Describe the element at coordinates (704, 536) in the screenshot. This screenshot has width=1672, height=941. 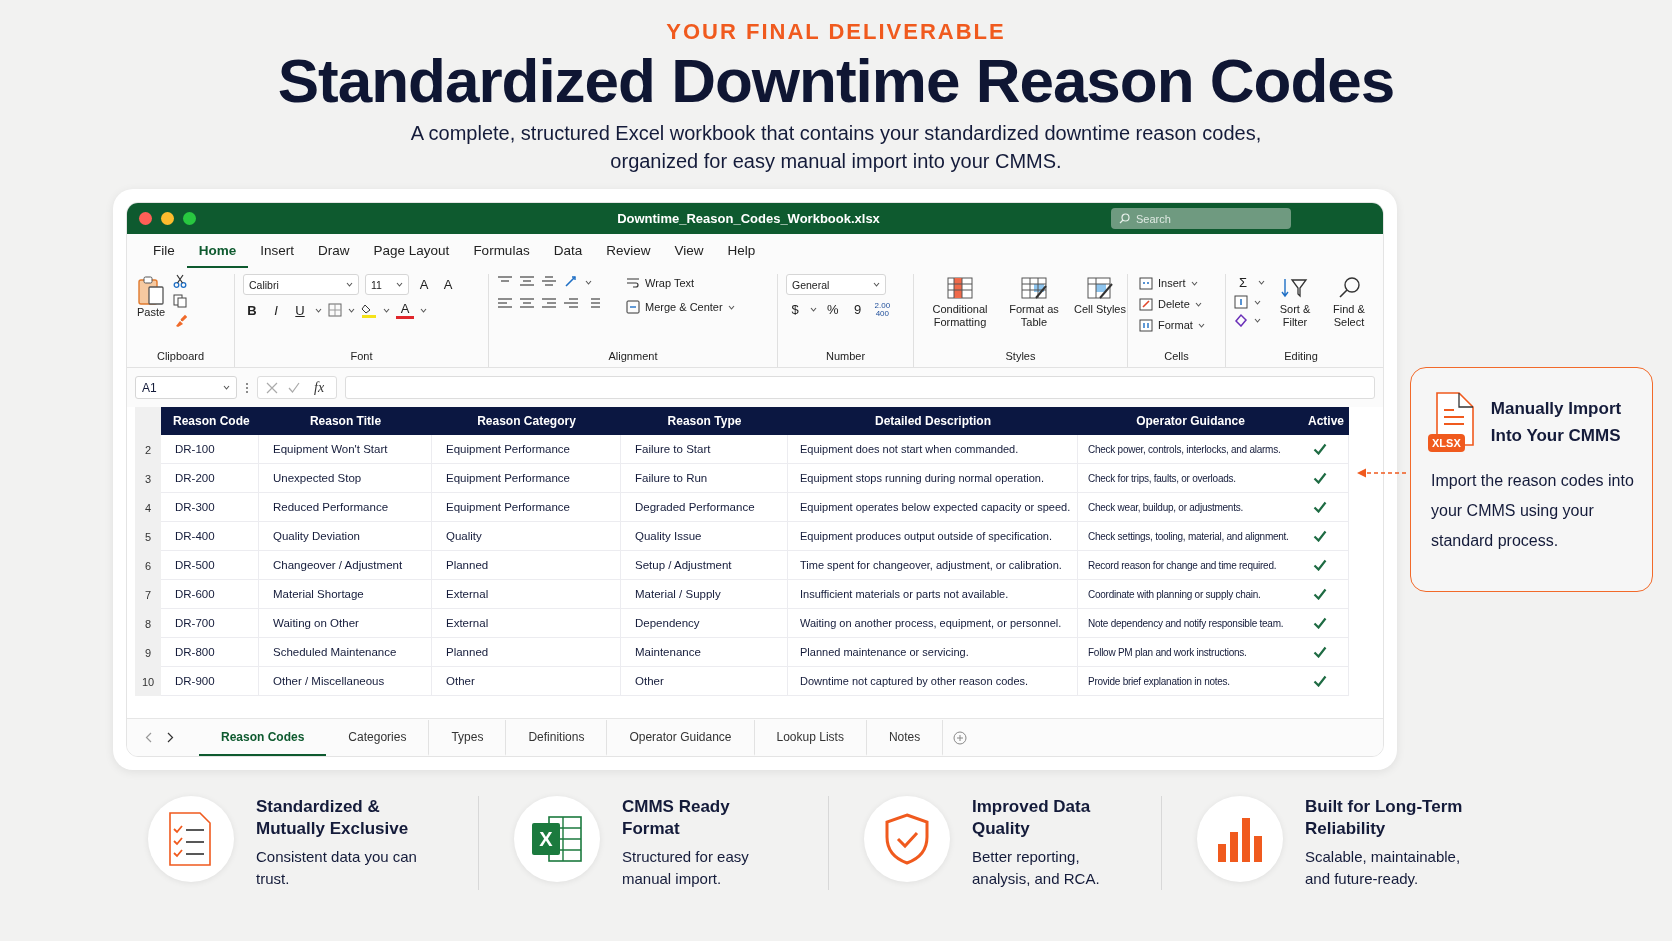
I see `table-cell: Quality Issue` at that location.